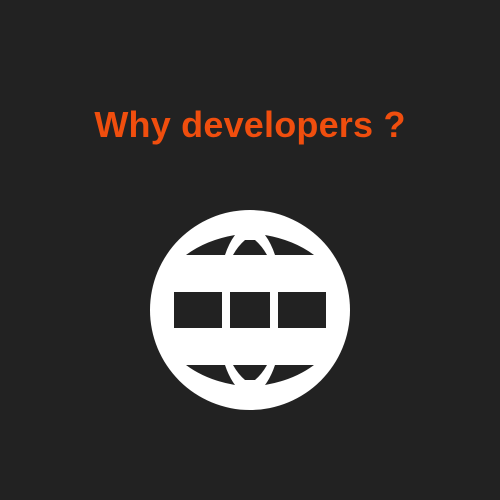  What do you see at coordinates (302, 310) in the screenshot?
I see `globe-cutout-mid-right` at bounding box center [302, 310].